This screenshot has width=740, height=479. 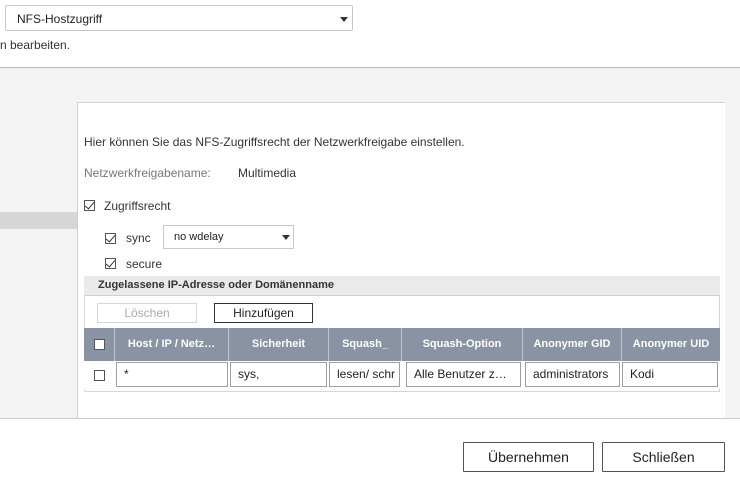 I want to click on select-value: NFS-Hostzugriff, so click(x=60, y=19).